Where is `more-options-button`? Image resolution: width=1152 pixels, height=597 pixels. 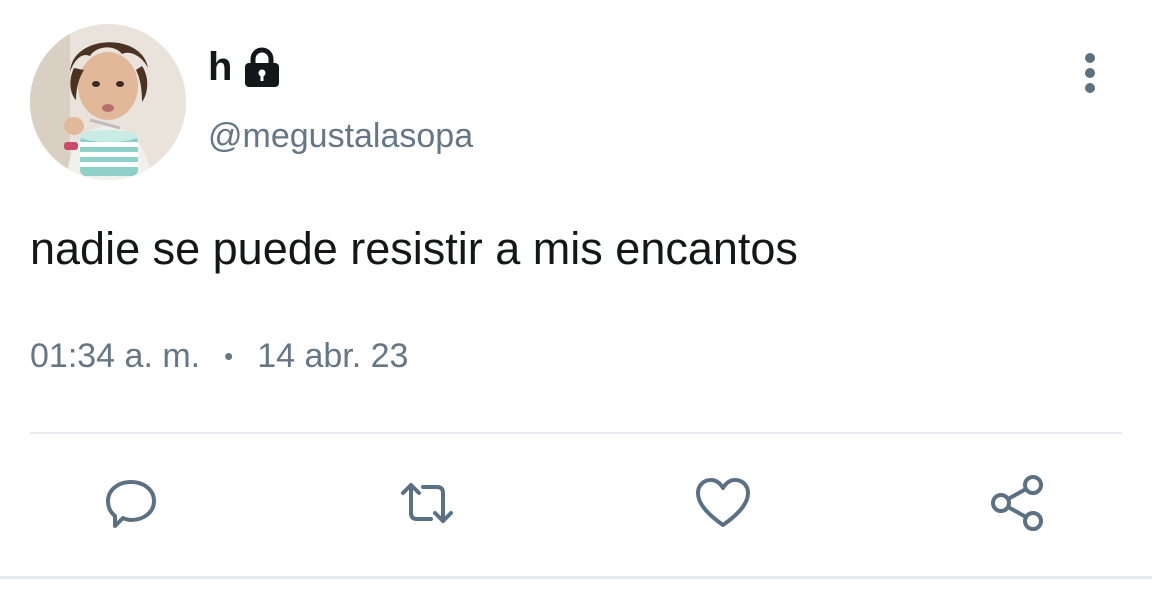
more-options-button is located at coordinates (1090, 75).